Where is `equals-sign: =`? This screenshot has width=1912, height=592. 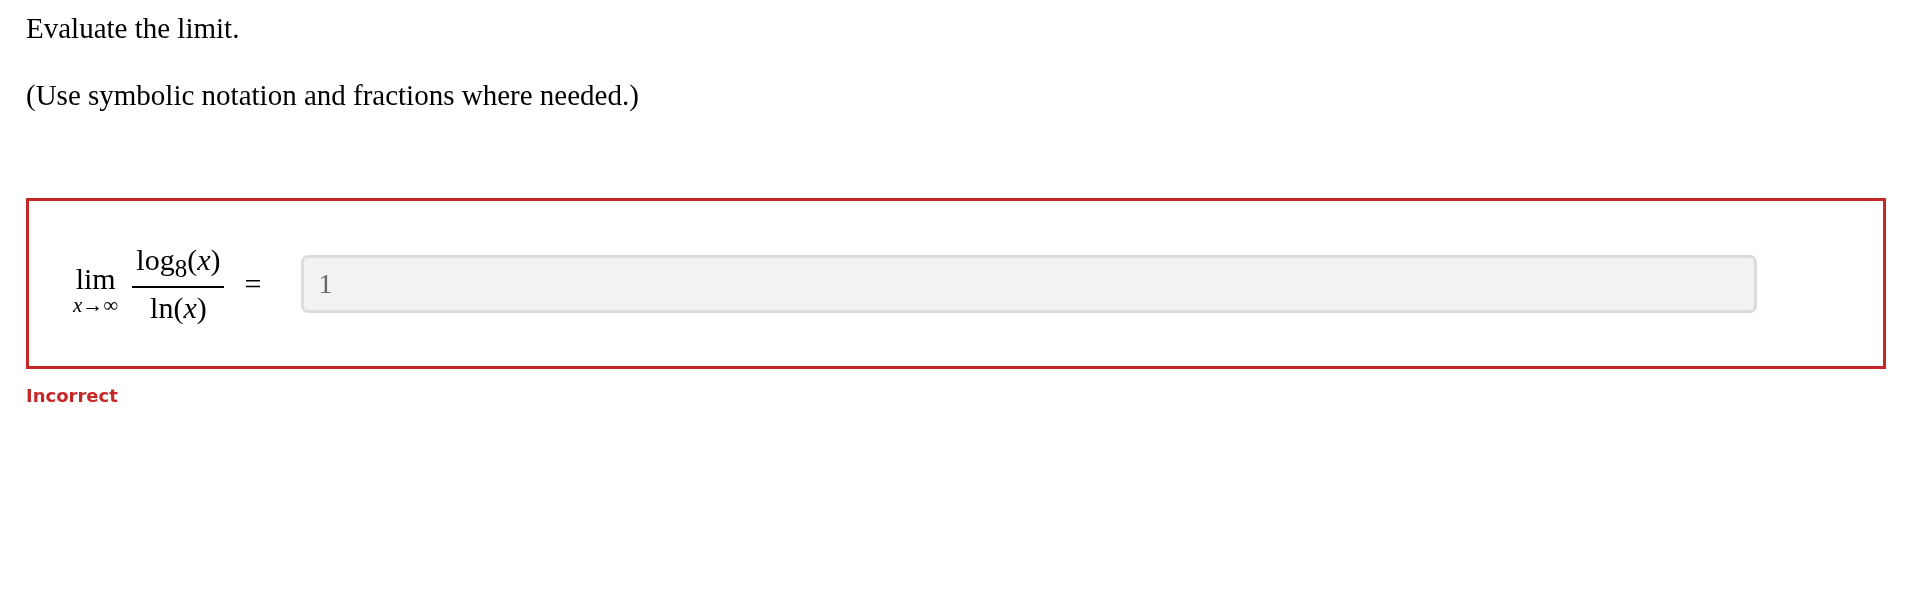 equals-sign: = is located at coordinates (253, 283).